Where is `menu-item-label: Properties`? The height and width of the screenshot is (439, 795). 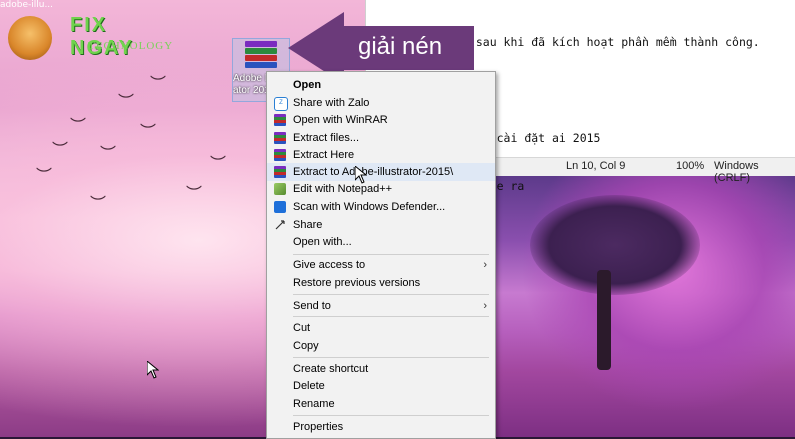 menu-item-label: Properties is located at coordinates (318, 427).